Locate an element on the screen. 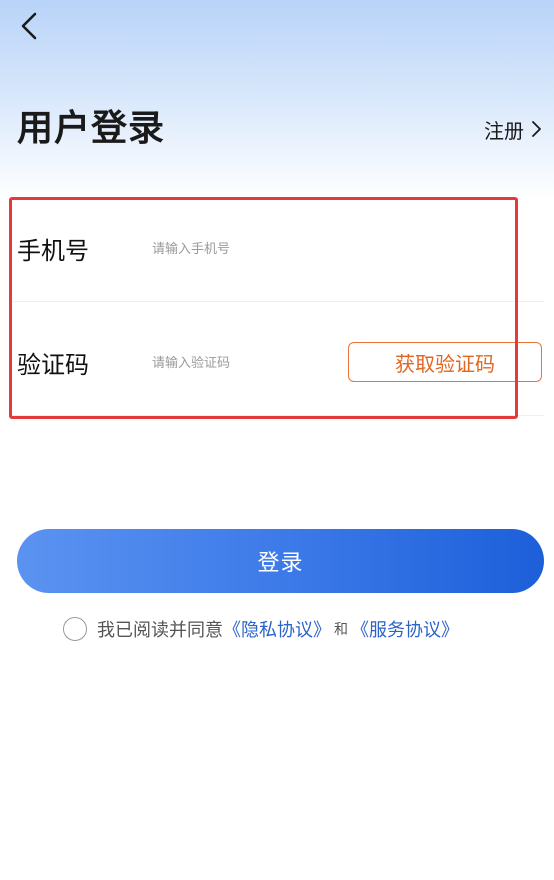  register-label: 注册 is located at coordinates (504, 130).